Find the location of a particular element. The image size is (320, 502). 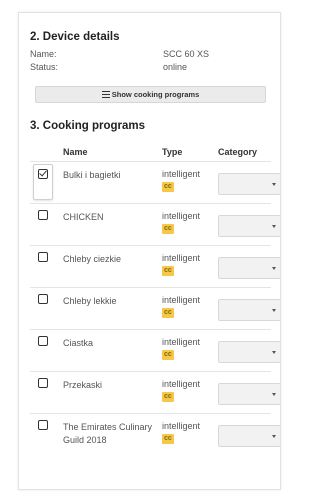

name-label: Name: is located at coordinates (43, 54).